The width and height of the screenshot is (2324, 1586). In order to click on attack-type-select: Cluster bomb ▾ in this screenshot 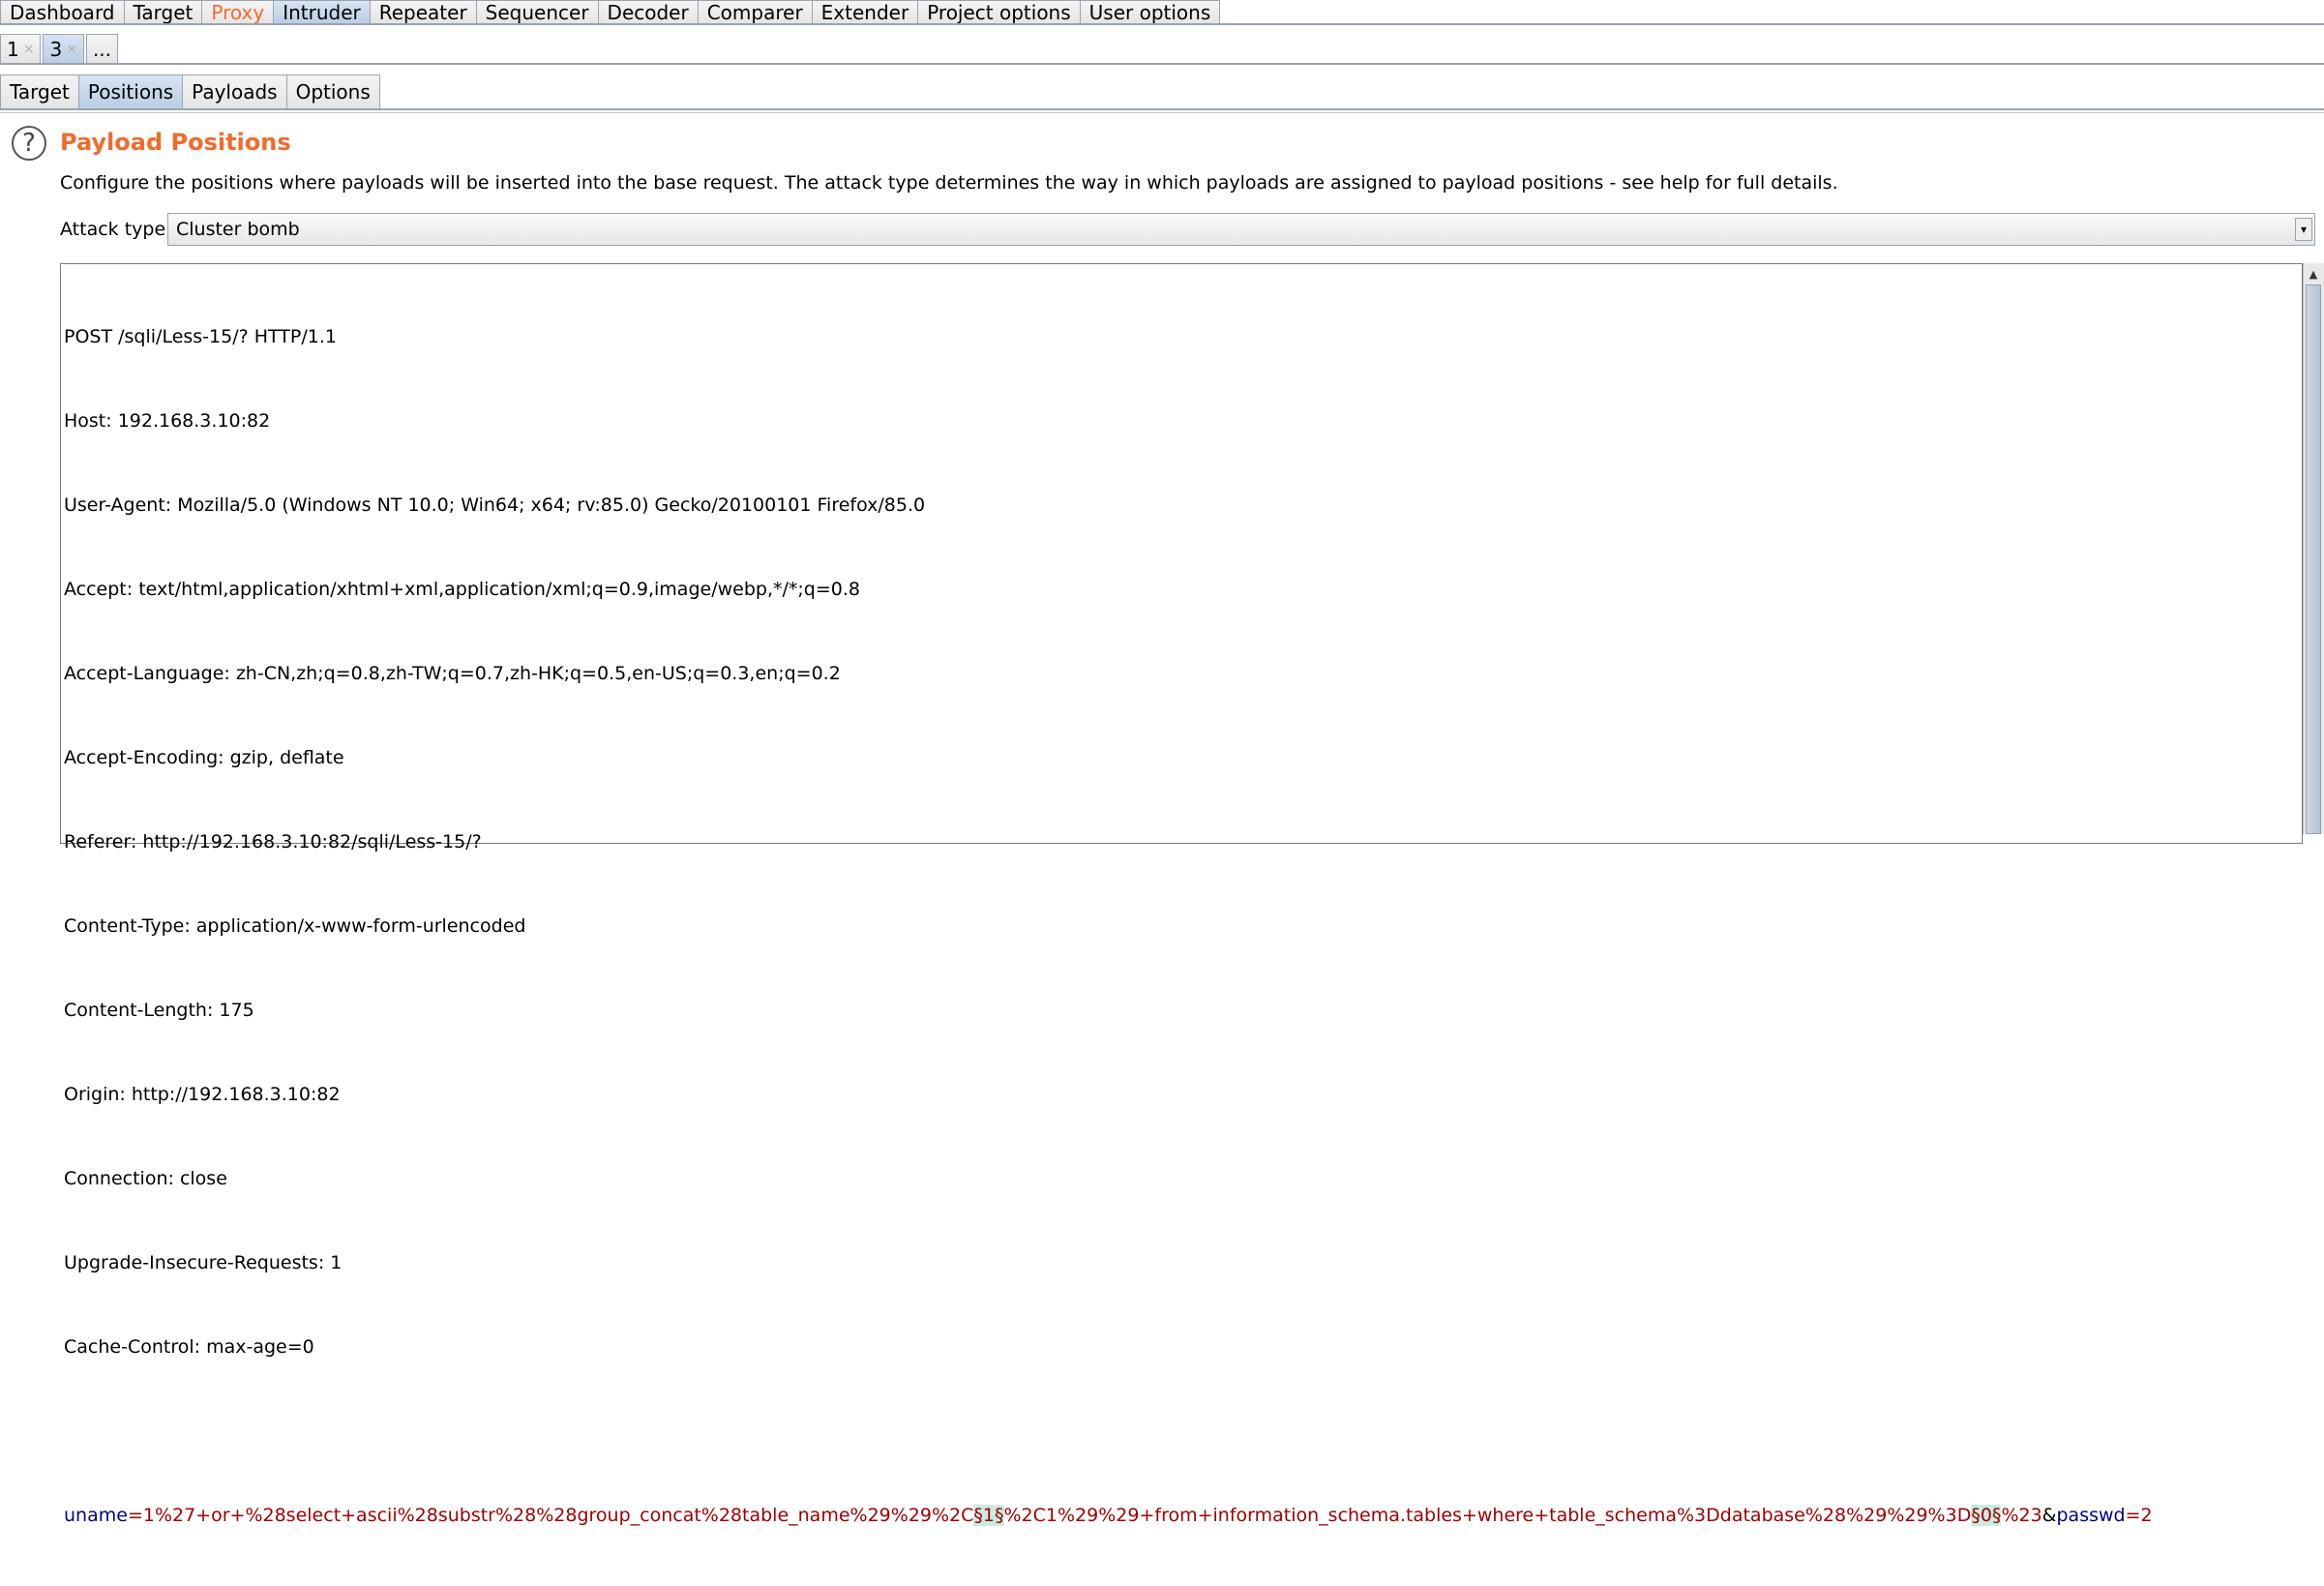, I will do `click(1241, 229)`.